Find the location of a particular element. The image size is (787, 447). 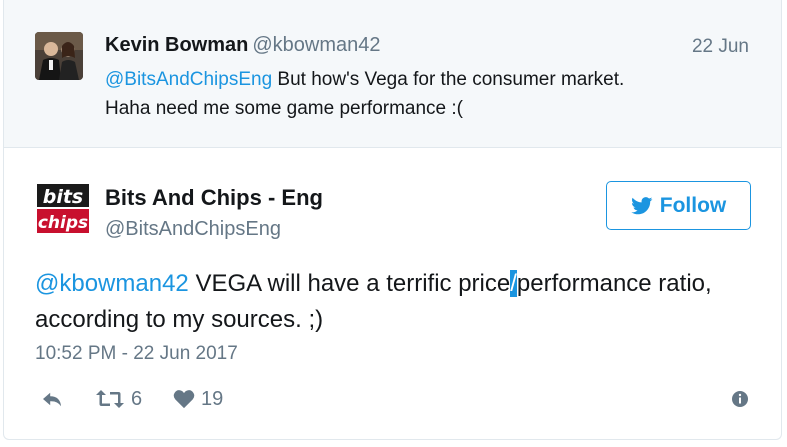

info-icon is located at coordinates (740, 399).